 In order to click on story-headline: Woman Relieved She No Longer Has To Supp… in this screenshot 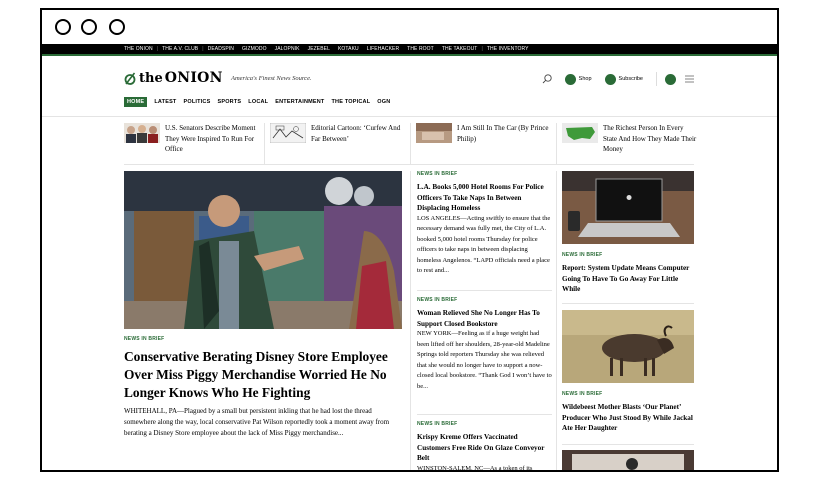, I will do `click(484, 318)`.